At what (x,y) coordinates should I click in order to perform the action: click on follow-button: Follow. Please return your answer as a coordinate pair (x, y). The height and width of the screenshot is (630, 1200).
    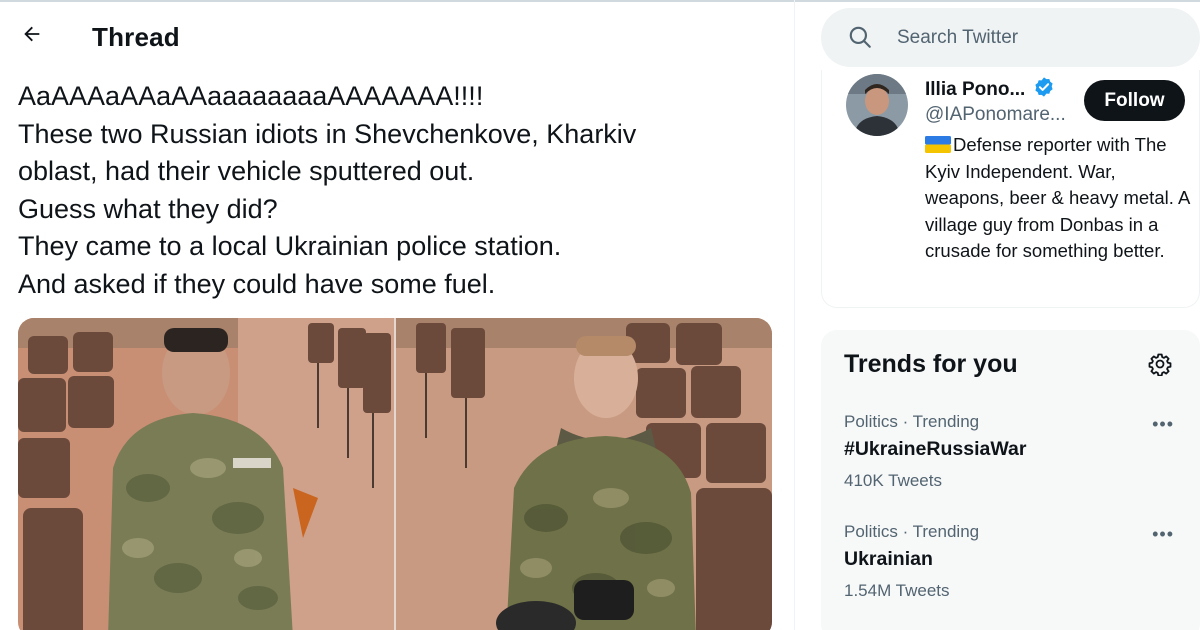
    Looking at the image, I should click on (1134, 100).